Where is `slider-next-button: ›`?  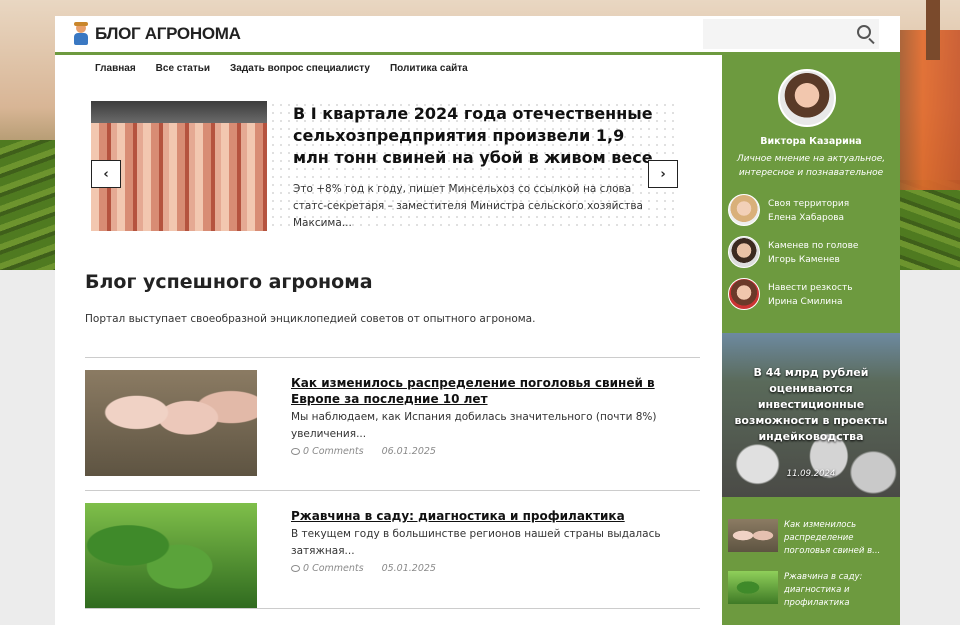 slider-next-button: › is located at coordinates (663, 174).